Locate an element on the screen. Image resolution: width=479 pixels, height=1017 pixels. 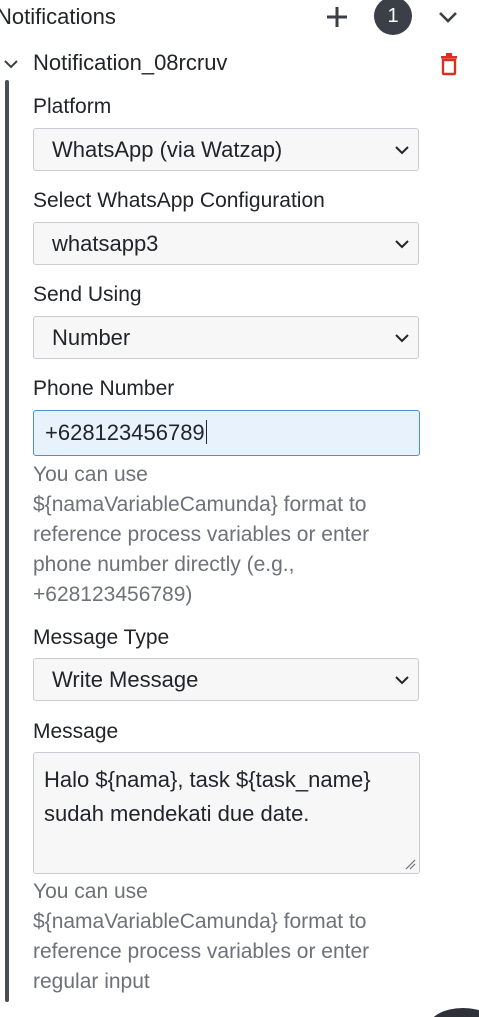
platform-select-value: WhatsApp (via Watzap) is located at coordinates (167, 149).